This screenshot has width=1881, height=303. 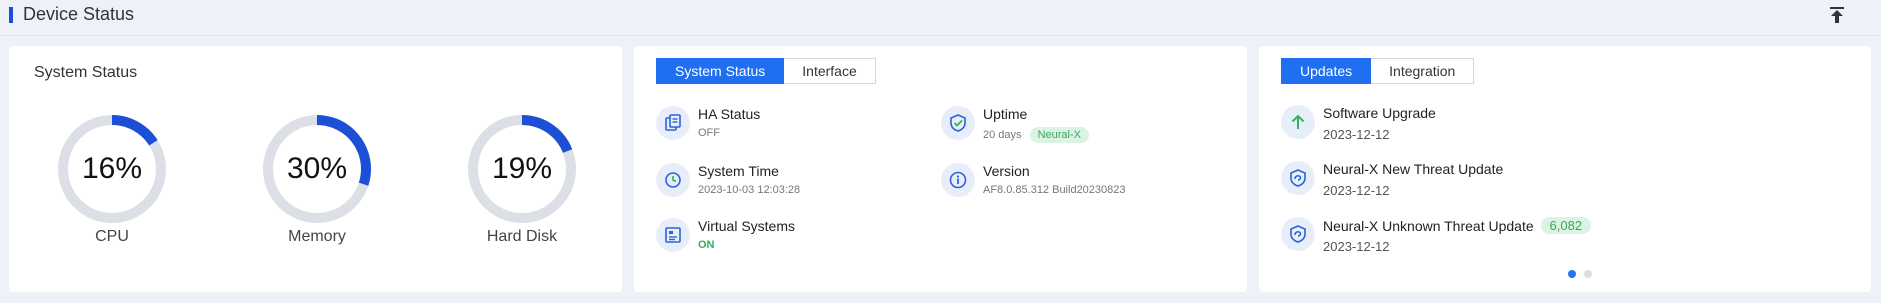 I want to click on ha-status-value: OFF, so click(x=709, y=133).